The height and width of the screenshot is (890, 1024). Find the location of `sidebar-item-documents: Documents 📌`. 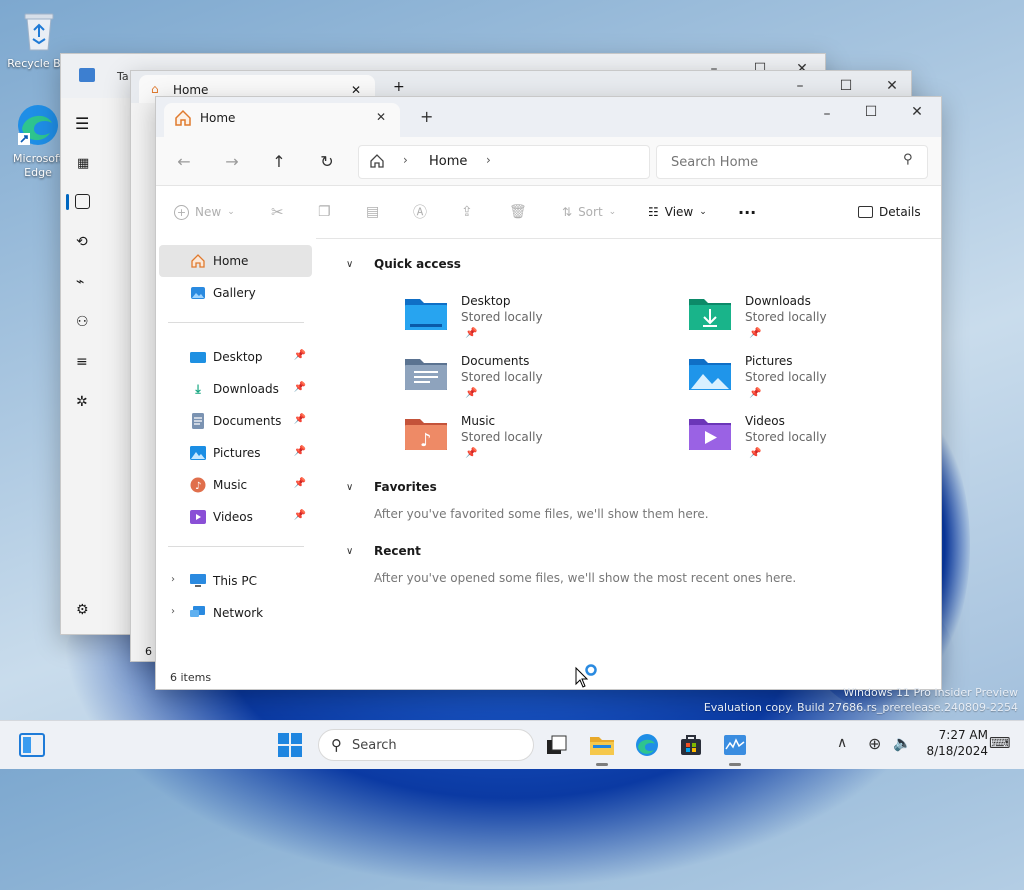

sidebar-item-documents: Documents 📌 is located at coordinates (235, 421).